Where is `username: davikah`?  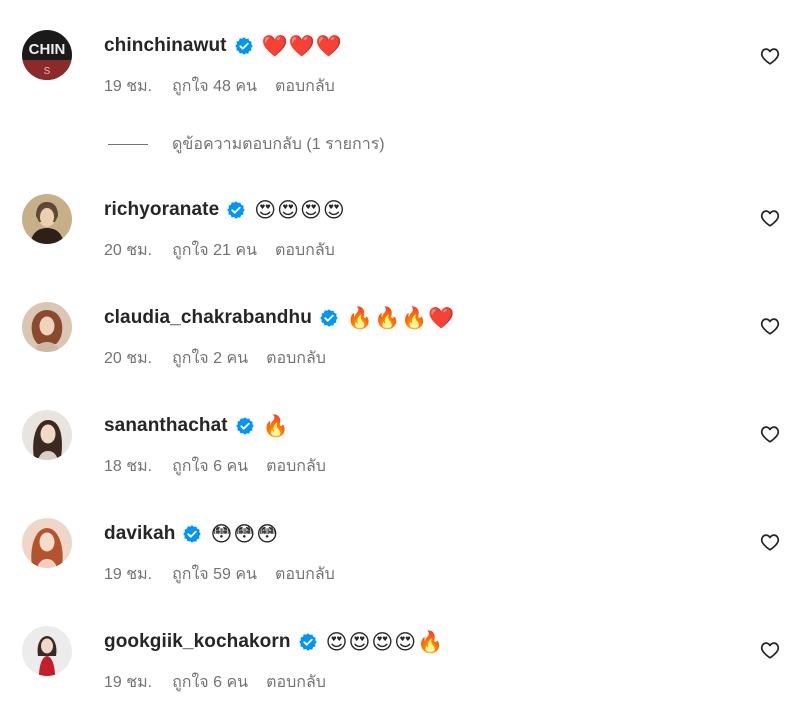
username: davikah is located at coordinates (139, 534).